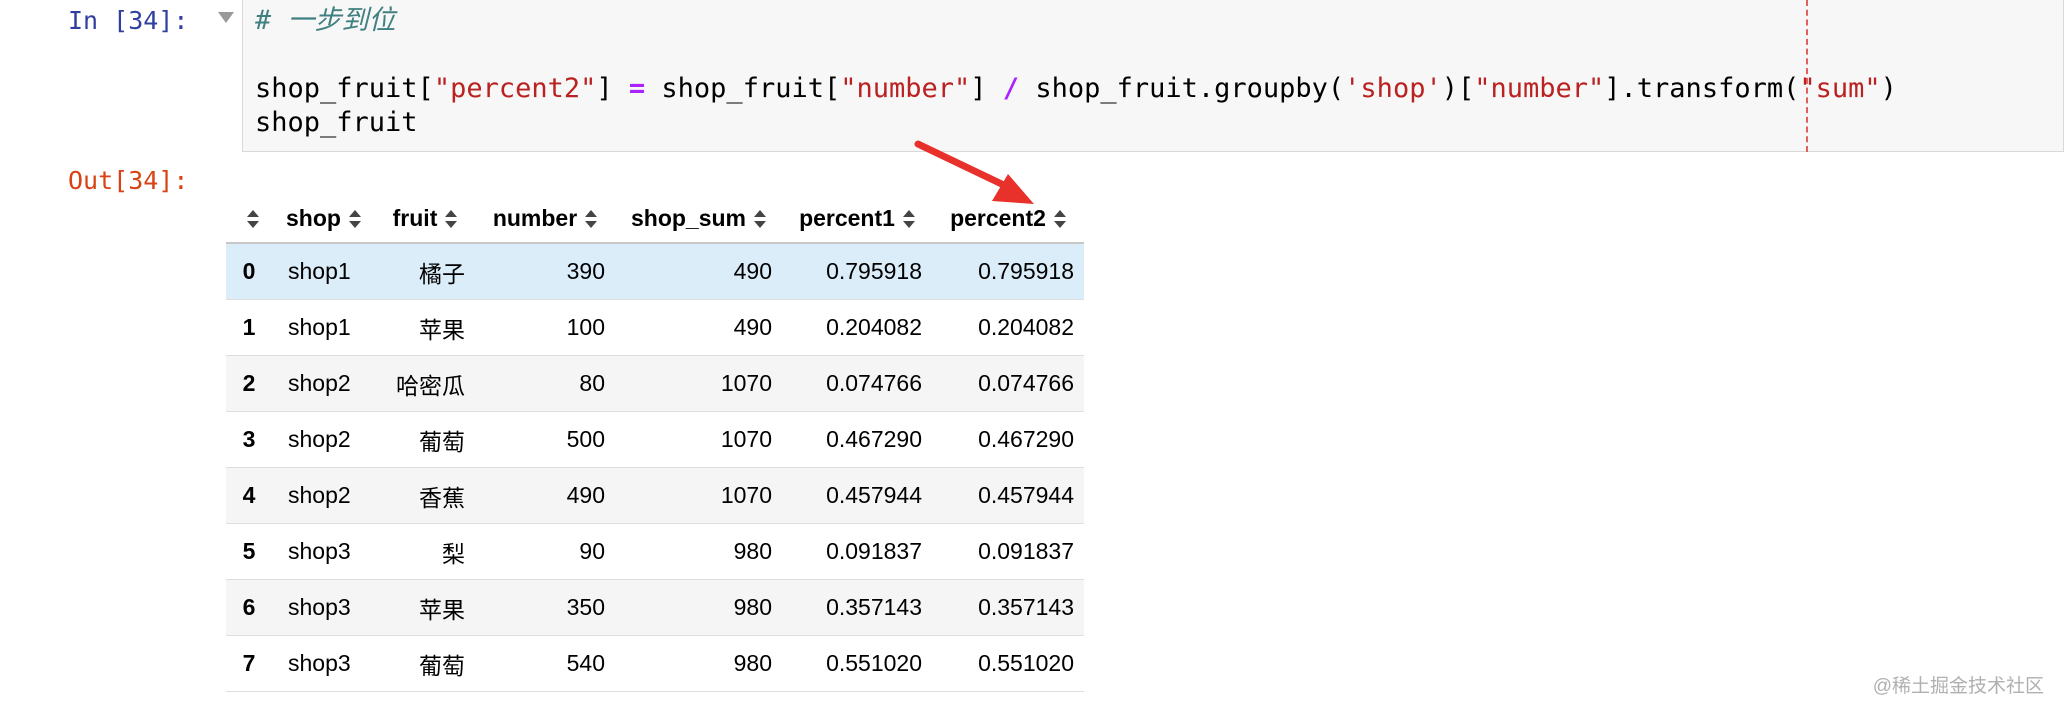 The image size is (2064, 712). Describe the element at coordinates (1958, 686) in the screenshot. I see `watermark: @稀土掘金技术社区` at that location.